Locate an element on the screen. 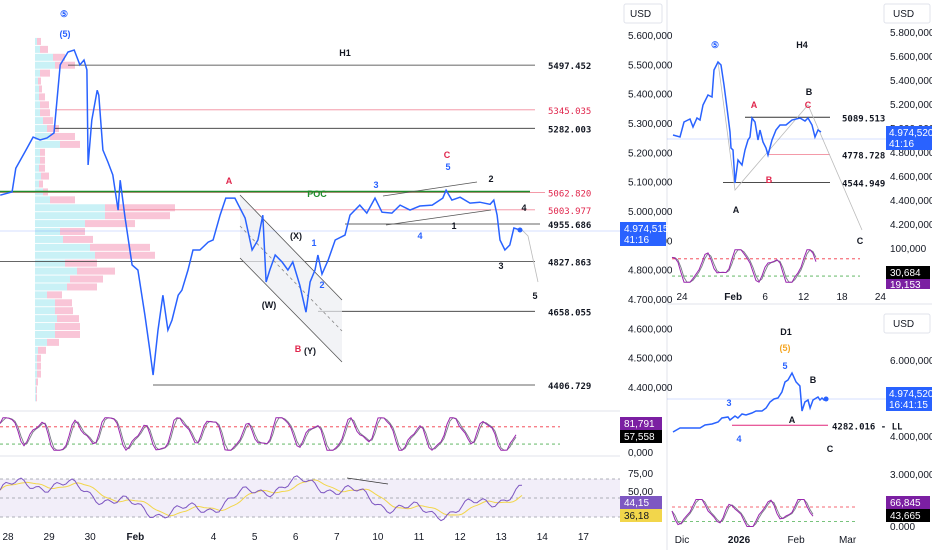 This screenshot has height=550, width=932. d1-time-axis-label: Feb is located at coordinates (796, 540).